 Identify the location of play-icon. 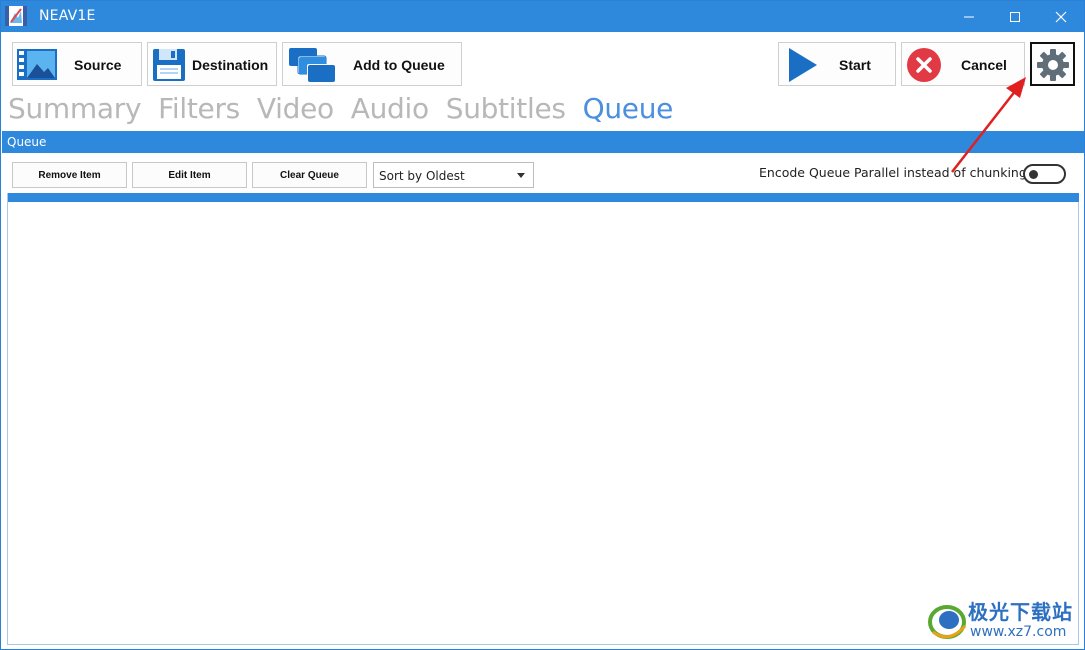
(803, 65).